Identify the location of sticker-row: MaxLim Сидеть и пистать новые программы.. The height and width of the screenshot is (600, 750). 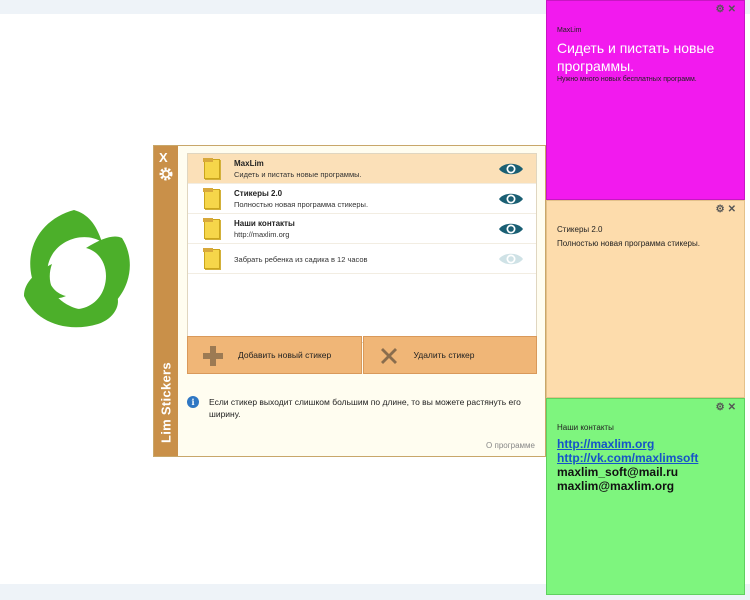
(362, 169).